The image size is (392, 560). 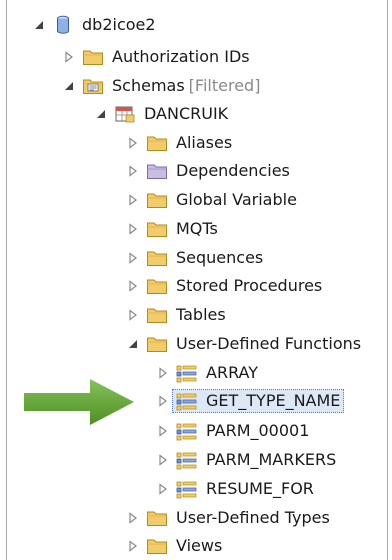 I want to click on tree-node-parm-00001: PARM_00001, so click(x=232, y=431).